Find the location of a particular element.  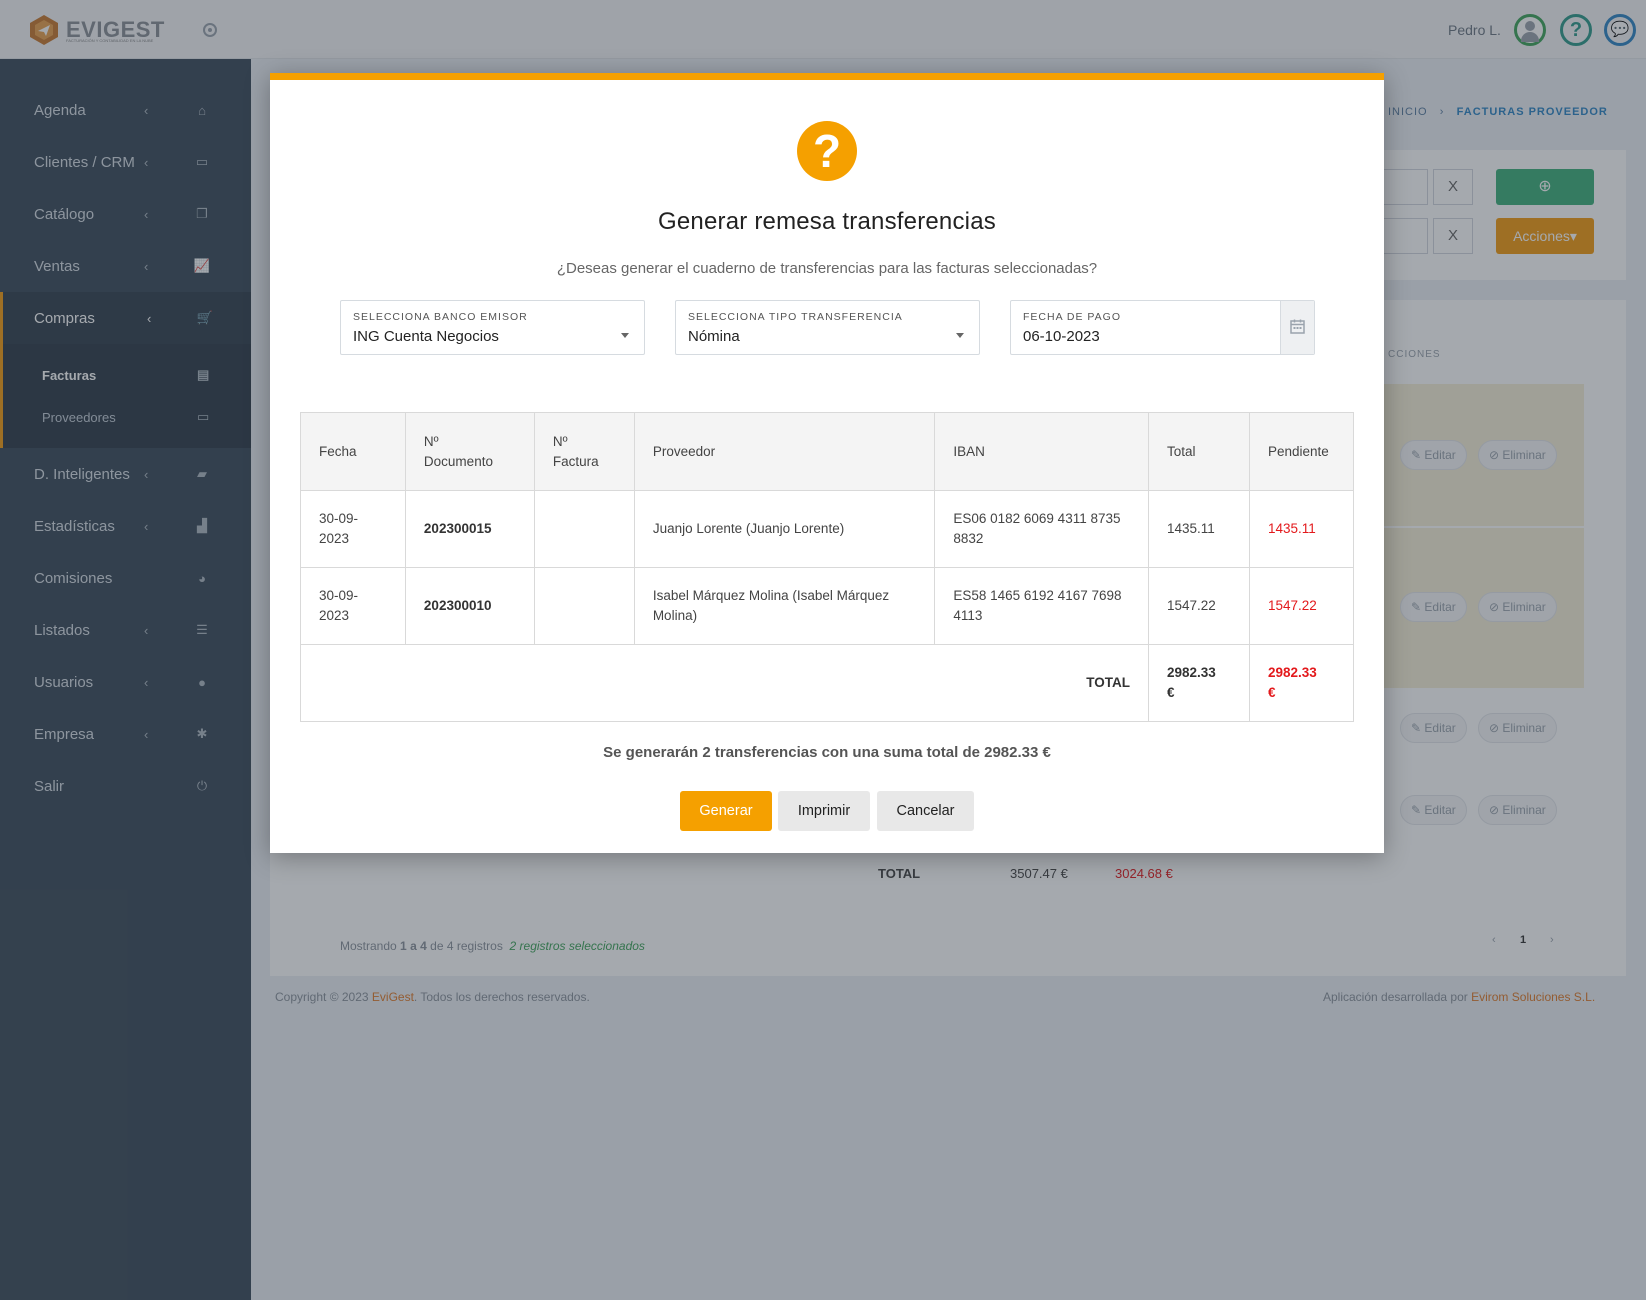

transfer-type-select: SELECCIONA TIPO TRANSFERENCIA Nómina is located at coordinates (827, 327).